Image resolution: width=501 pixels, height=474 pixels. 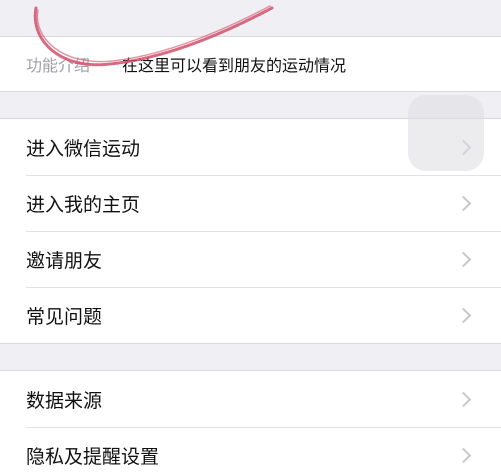 What do you see at coordinates (64, 316) in the screenshot?
I see `faq-label: 常见问题` at bounding box center [64, 316].